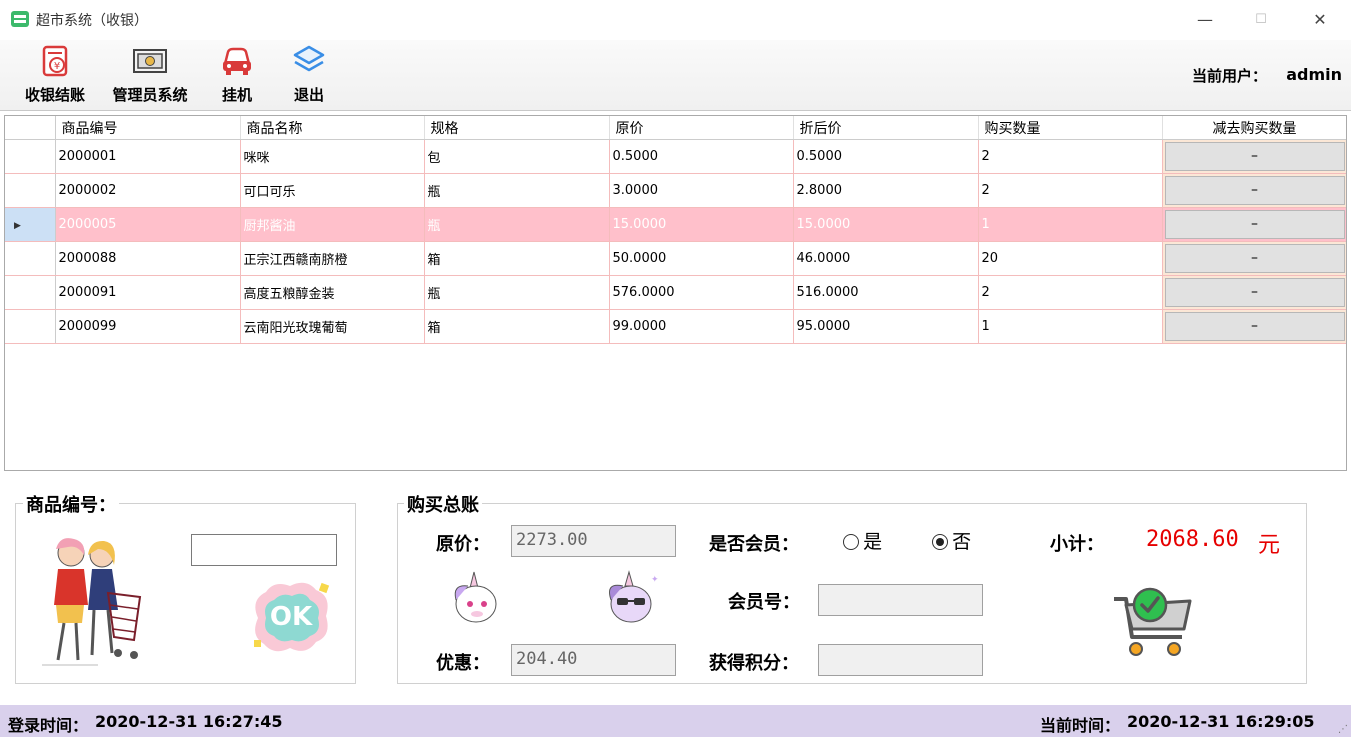 This screenshot has width=1351, height=737. What do you see at coordinates (1070, 128) in the screenshot?
I see `column-header: 购买数量` at bounding box center [1070, 128].